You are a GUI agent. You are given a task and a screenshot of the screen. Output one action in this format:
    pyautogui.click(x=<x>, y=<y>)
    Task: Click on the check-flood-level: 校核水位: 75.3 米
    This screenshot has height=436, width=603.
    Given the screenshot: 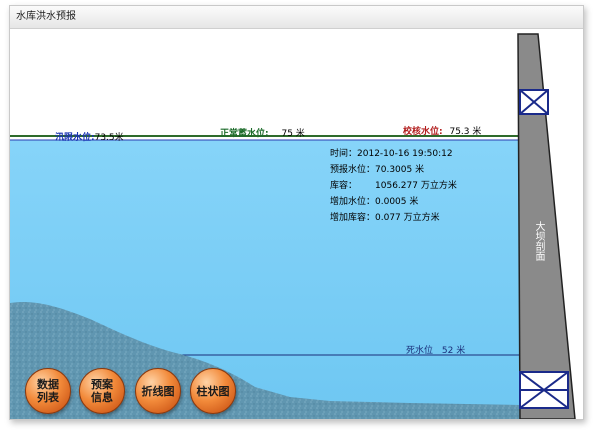 What is the action you would take?
    pyautogui.click(x=442, y=130)
    